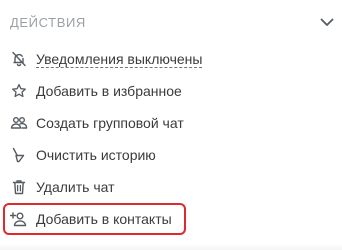 The width and height of the screenshot is (342, 250). What do you see at coordinates (48, 22) in the screenshot?
I see `section-title: ДЕЙСТВИЯ` at bounding box center [48, 22].